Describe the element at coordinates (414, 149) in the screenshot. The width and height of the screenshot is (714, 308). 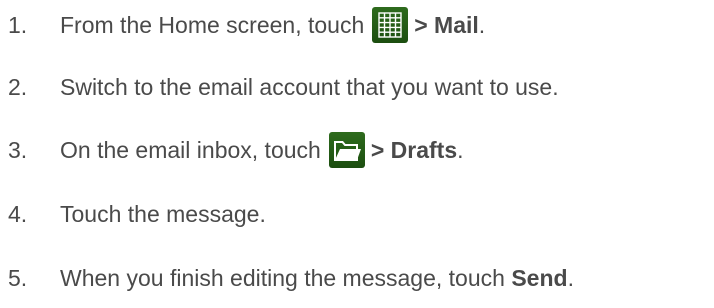
I see `step-bold-text: > Drafts` at that location.